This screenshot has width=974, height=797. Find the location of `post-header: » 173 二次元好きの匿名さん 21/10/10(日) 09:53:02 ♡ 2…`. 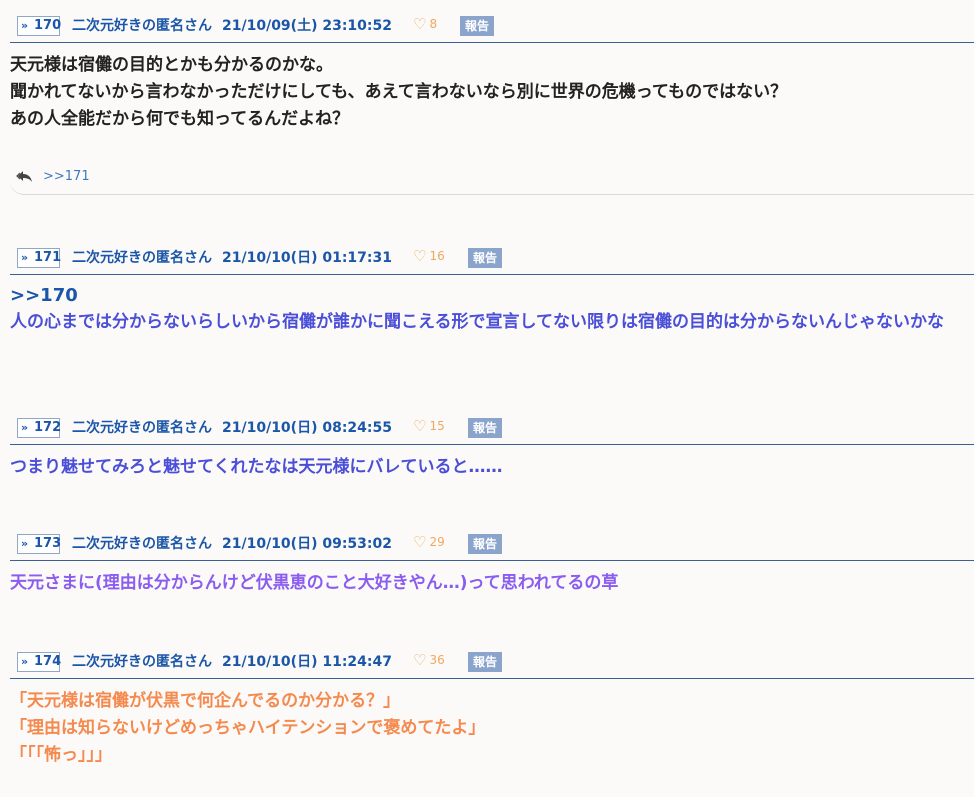

post-header: » 173 二次元好きの匿名さん 21/10/10(日) 09:53:02 ♡ 2… is located at coordinates (487, 545).